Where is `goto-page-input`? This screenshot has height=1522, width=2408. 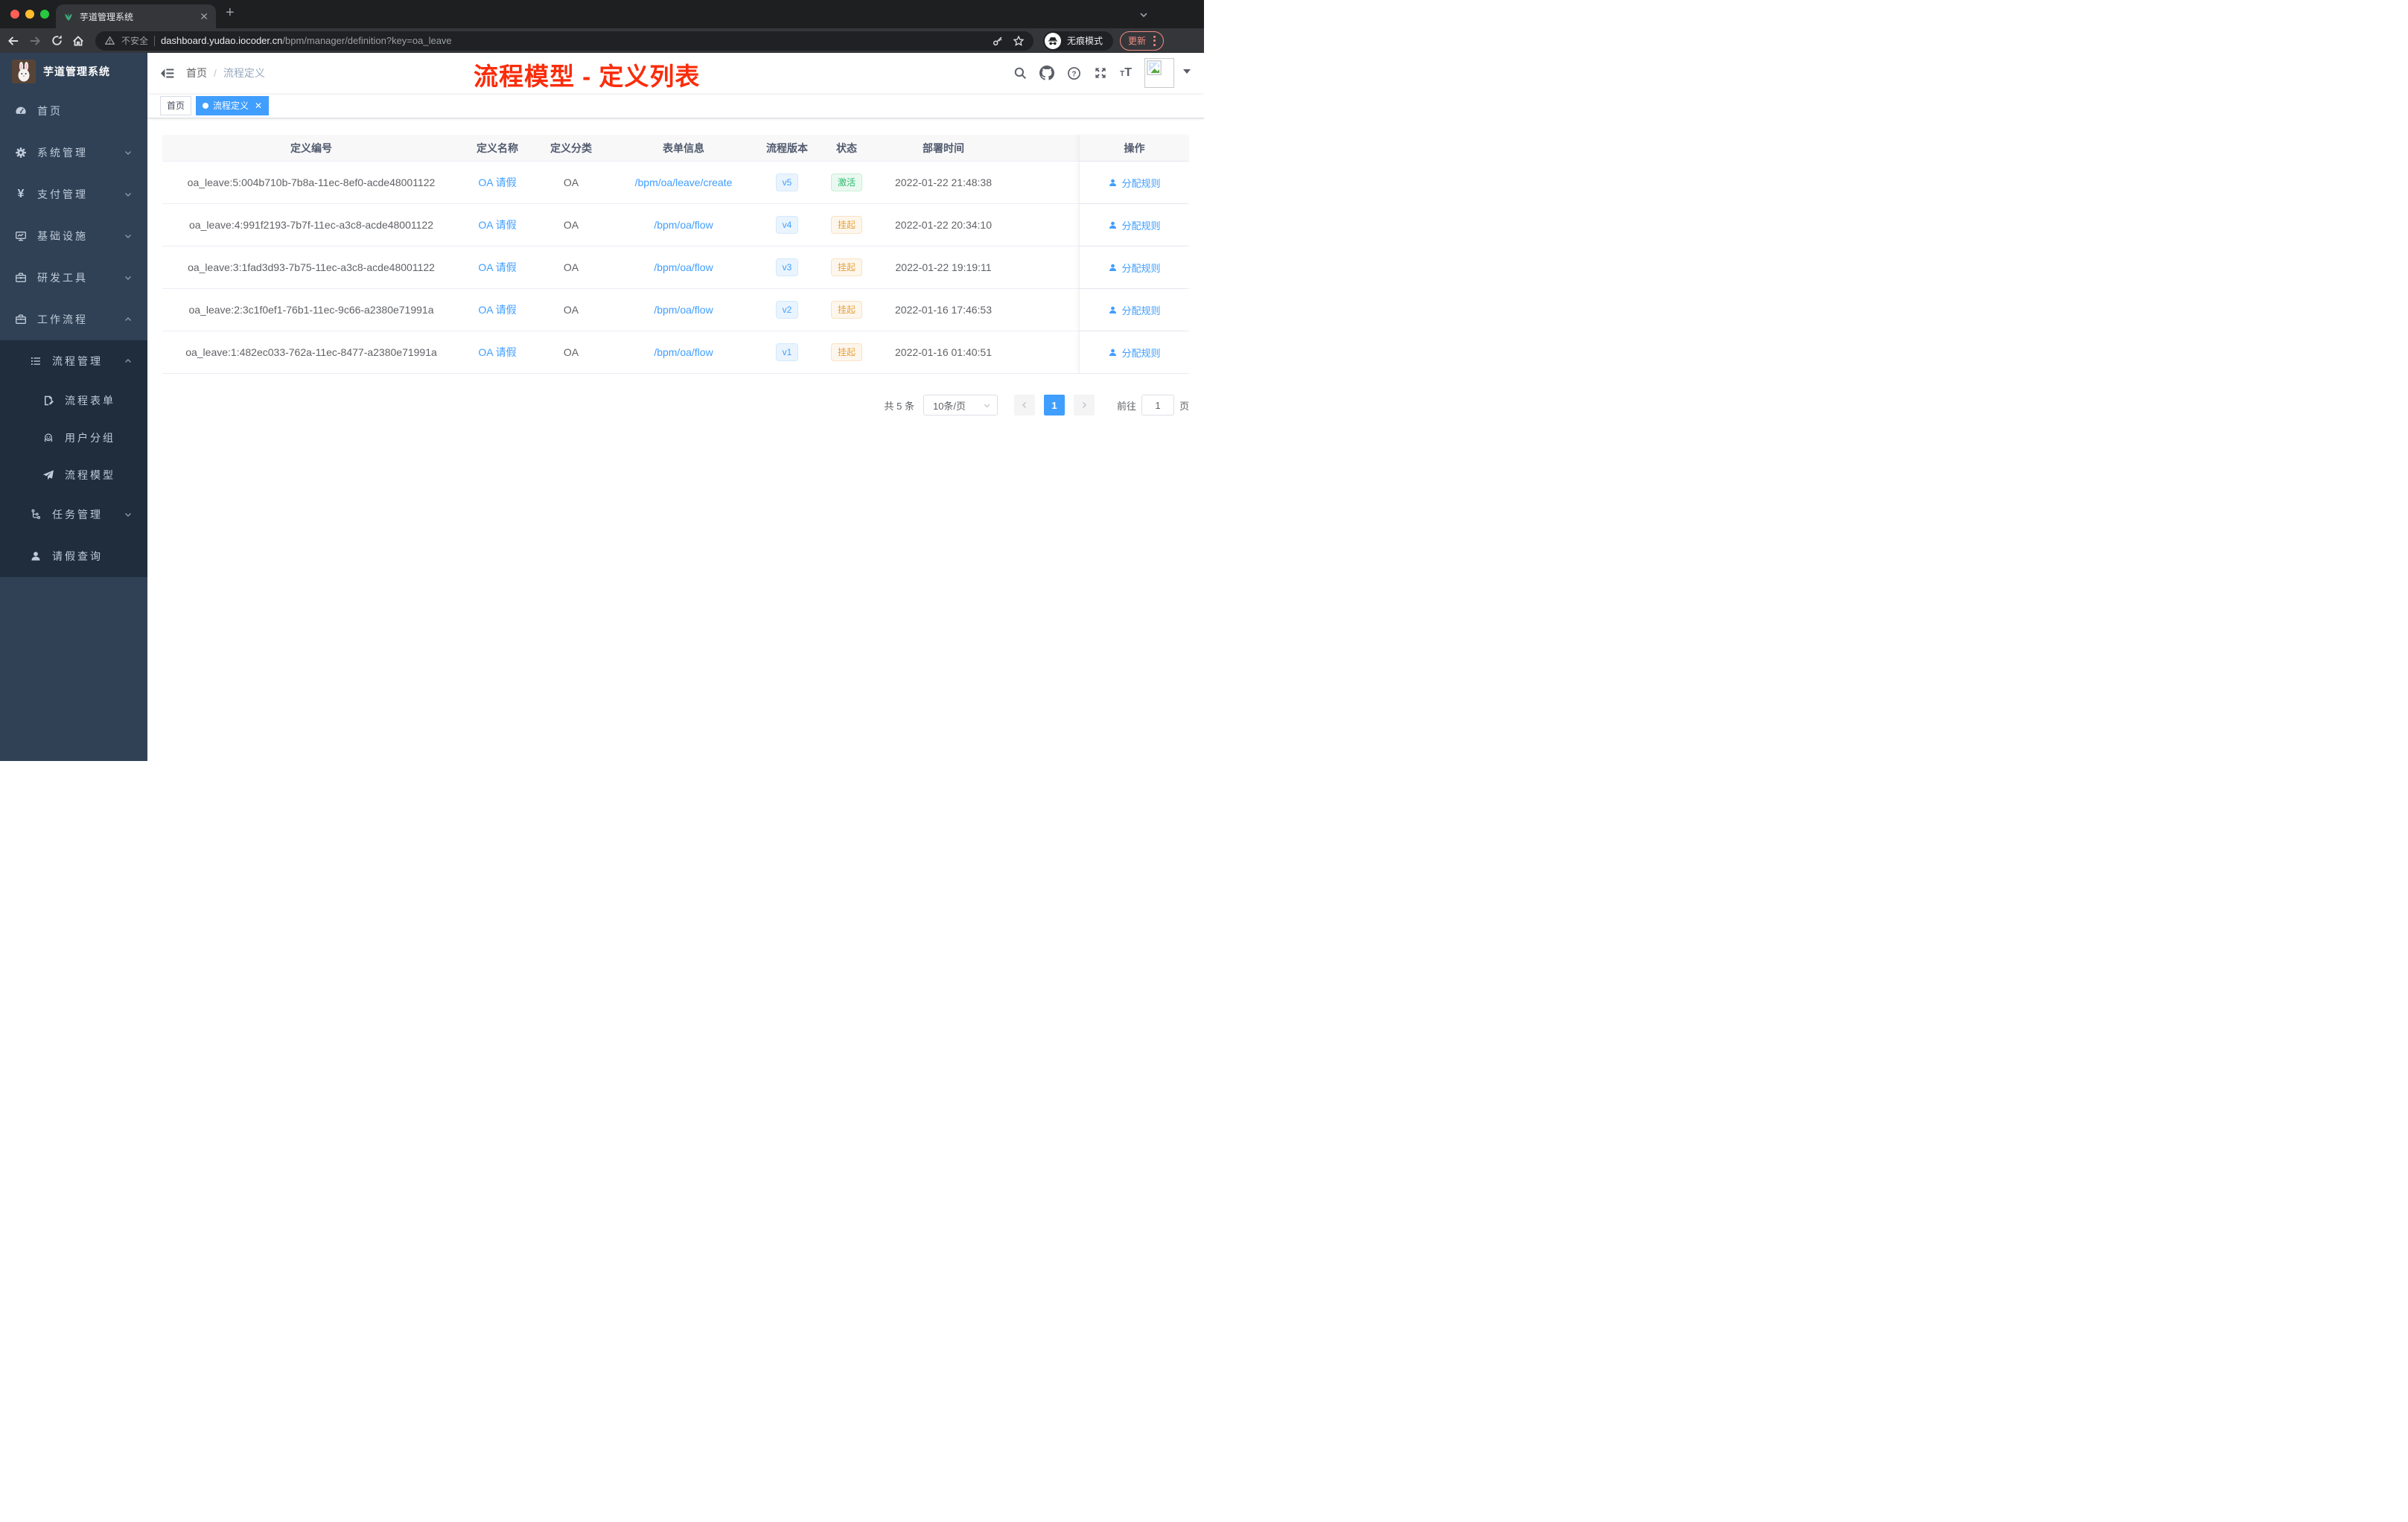
goto-page-input is located at coordinates (1157, 405).